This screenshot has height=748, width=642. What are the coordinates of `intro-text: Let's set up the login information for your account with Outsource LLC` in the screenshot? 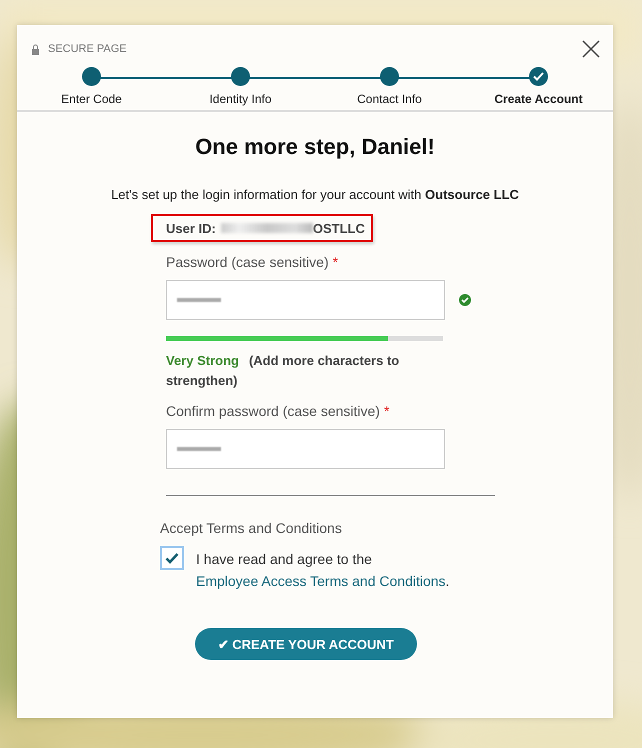 It's located at (315, 194).